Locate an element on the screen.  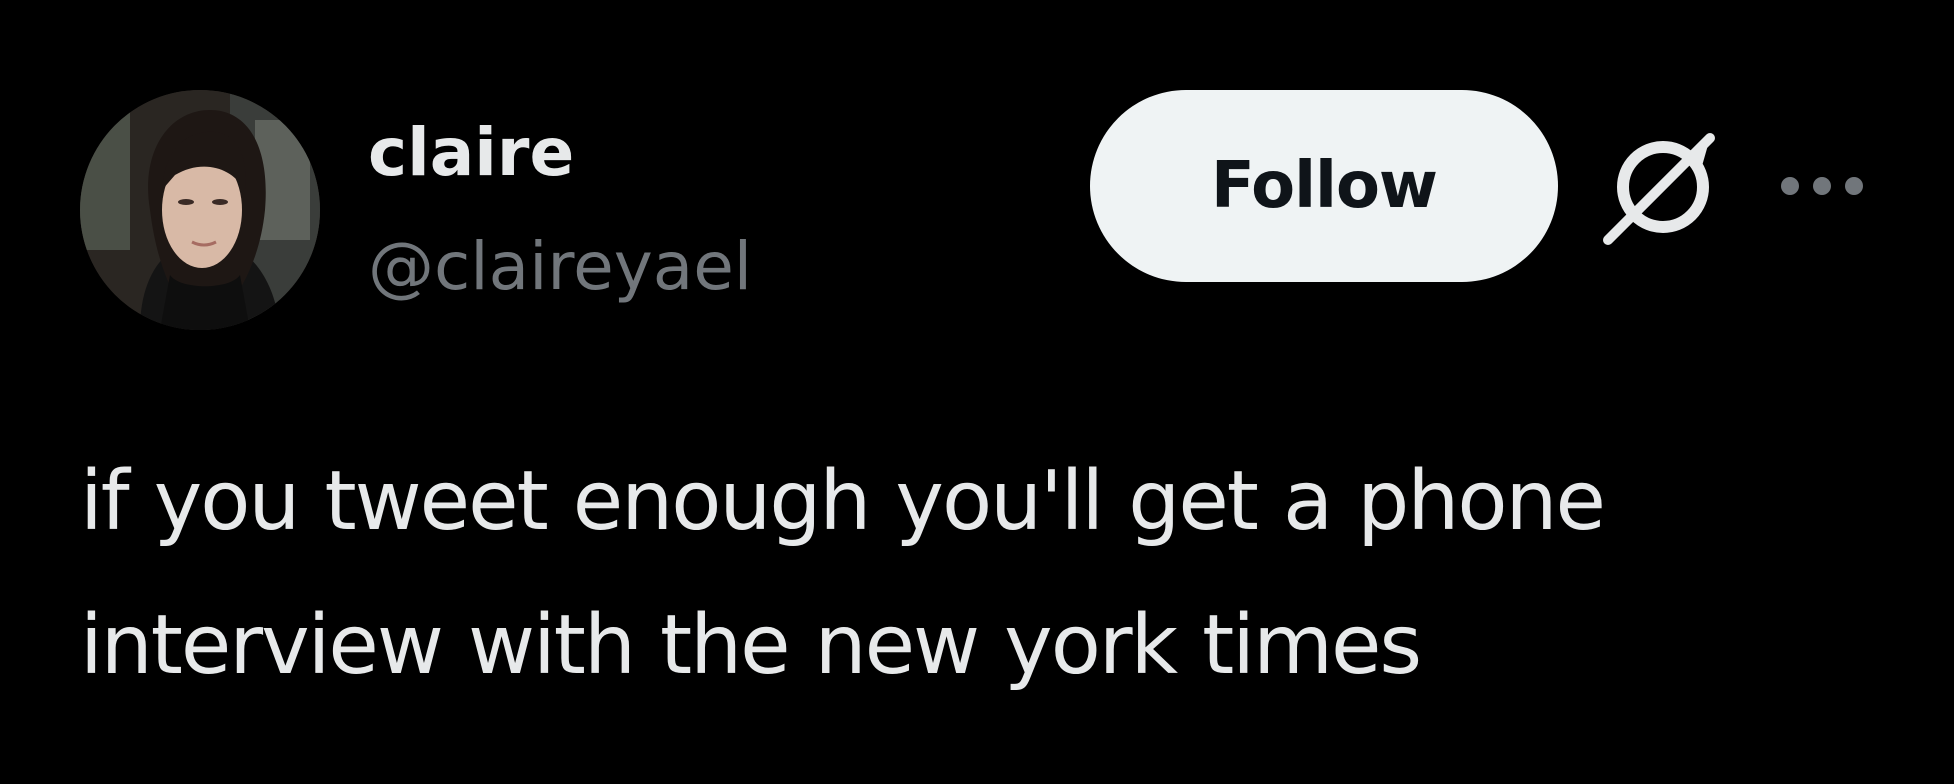
follow-button-label: Follow is located at coordinates (1324, 186).